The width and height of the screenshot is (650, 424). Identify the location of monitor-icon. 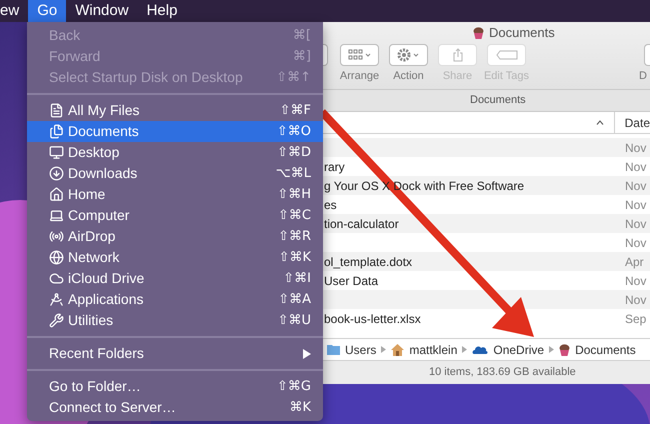
(56, 152).